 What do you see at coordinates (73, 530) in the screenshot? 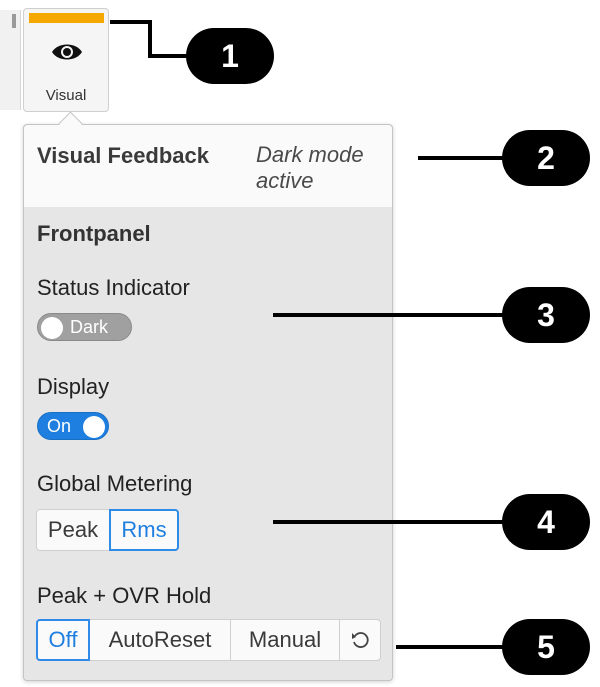
I see `metering-option-peak: Peak` at bounding box center [73, 530].